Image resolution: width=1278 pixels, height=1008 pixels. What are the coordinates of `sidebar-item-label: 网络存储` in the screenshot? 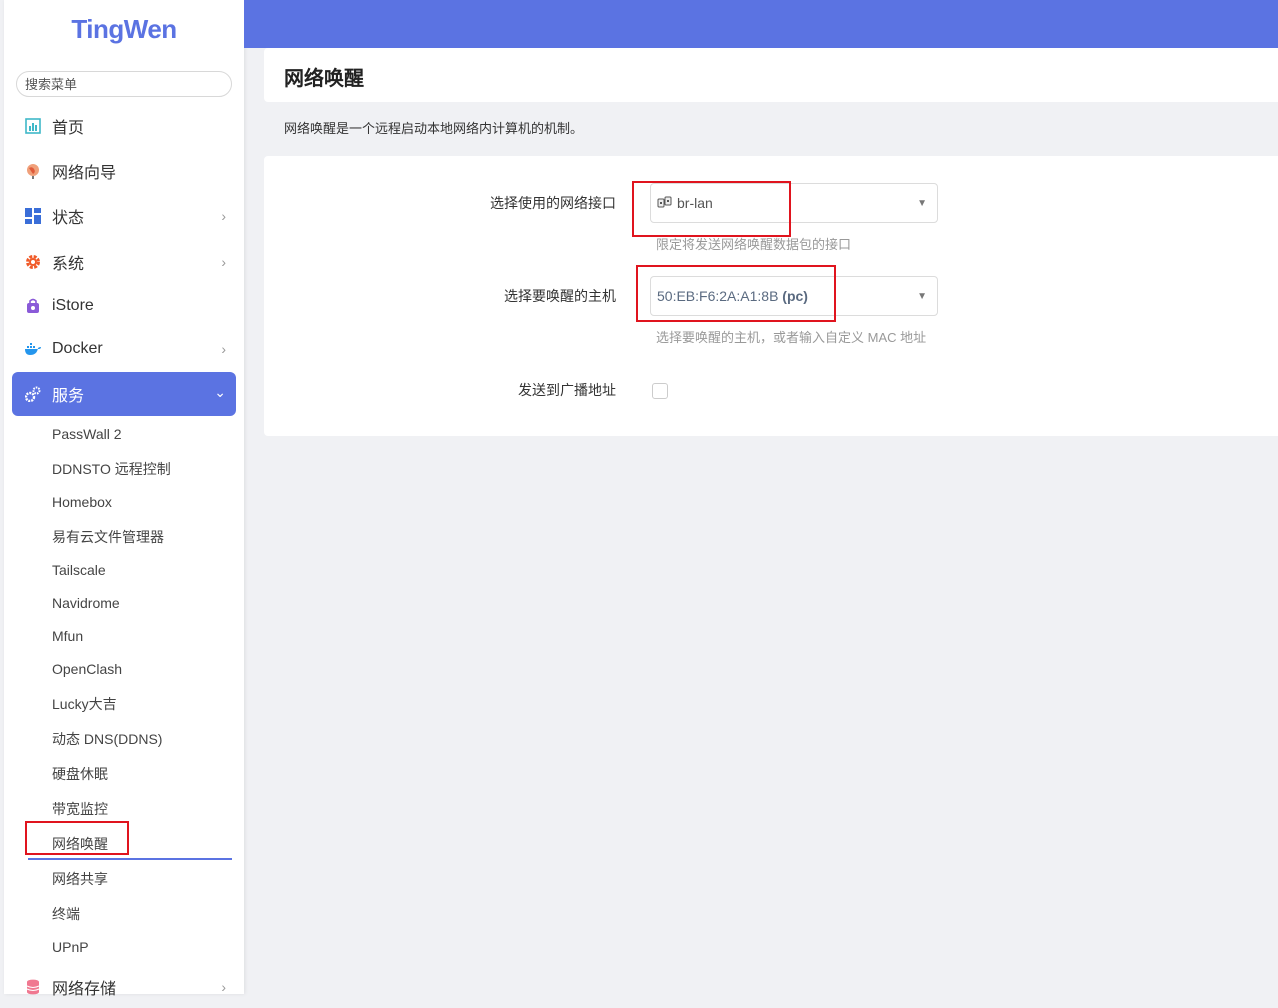 It's located at (84, 989).